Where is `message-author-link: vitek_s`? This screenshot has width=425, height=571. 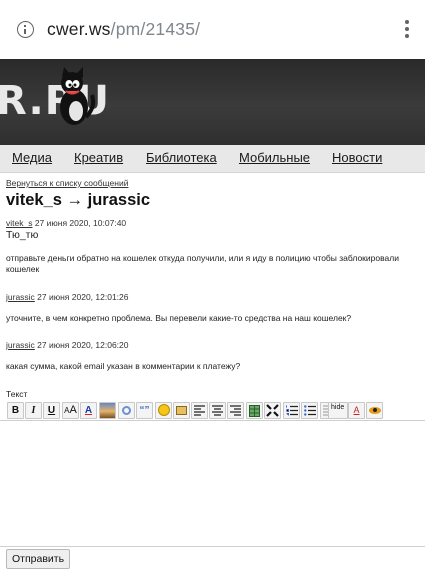 message-author-link: vitek_s is located at coordinates (19, 223).